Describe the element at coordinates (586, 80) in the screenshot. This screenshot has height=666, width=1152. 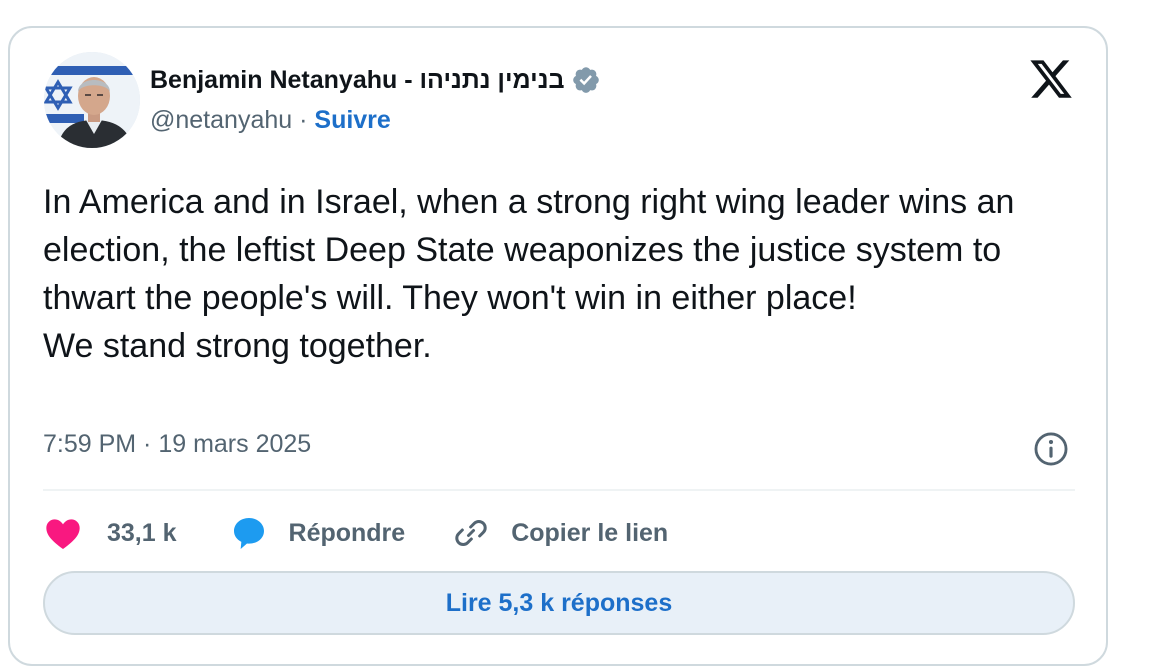
I see `verified-badge-icon` at that location.